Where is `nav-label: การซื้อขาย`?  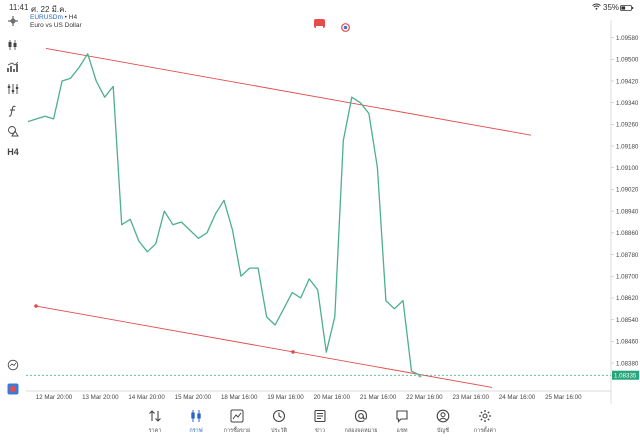 nav-label: การซื้อขาย is located at coordinates (237, 431).